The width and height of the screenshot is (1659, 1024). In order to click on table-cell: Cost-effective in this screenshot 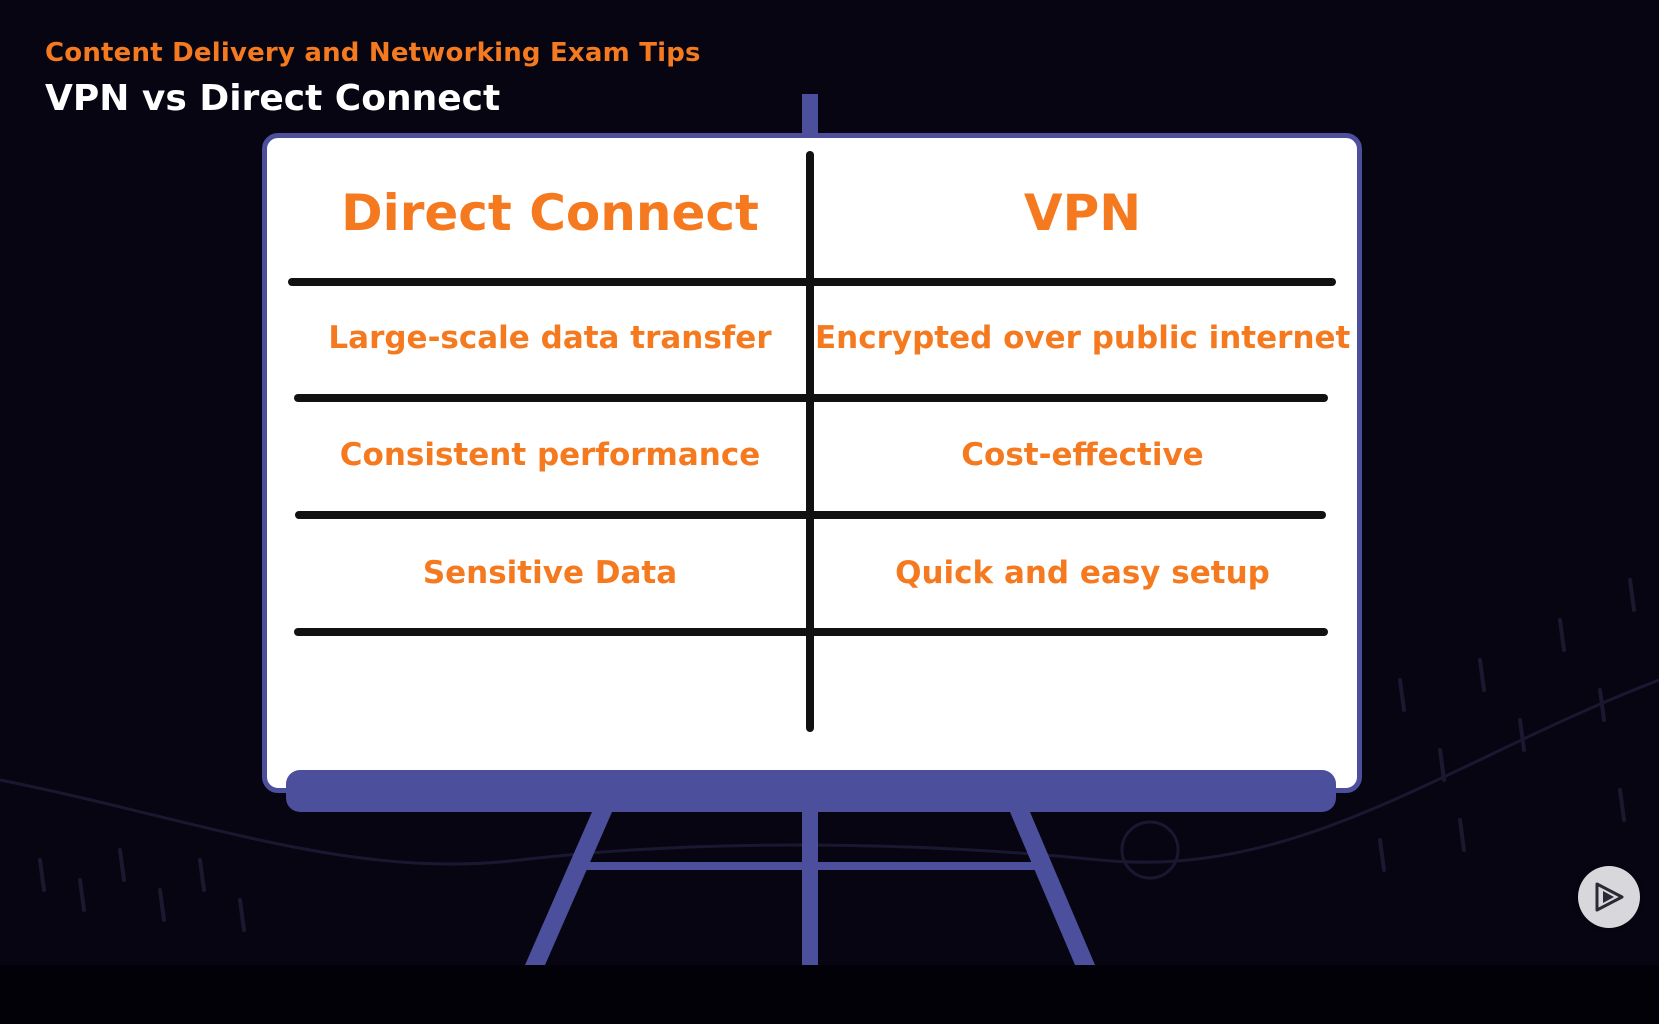, I will do `click(1082, 455)`.